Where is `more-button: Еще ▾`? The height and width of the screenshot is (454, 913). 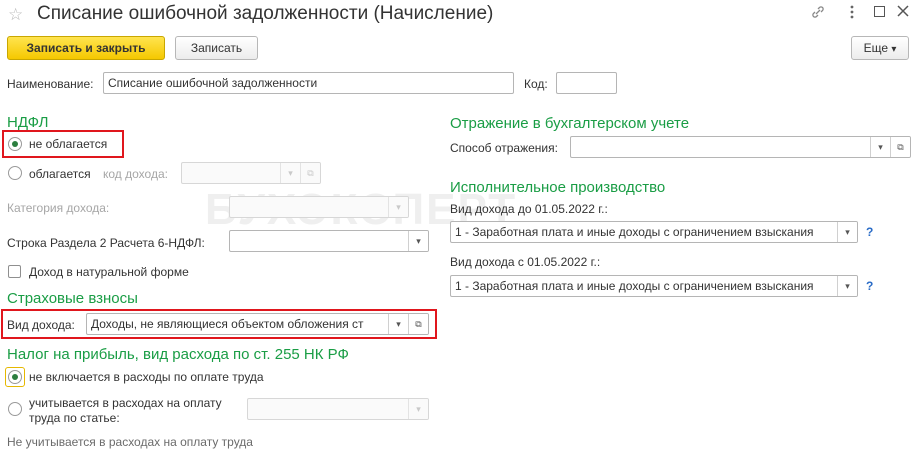 more-button: Еще ▾ is located at coordinates (880, 48).